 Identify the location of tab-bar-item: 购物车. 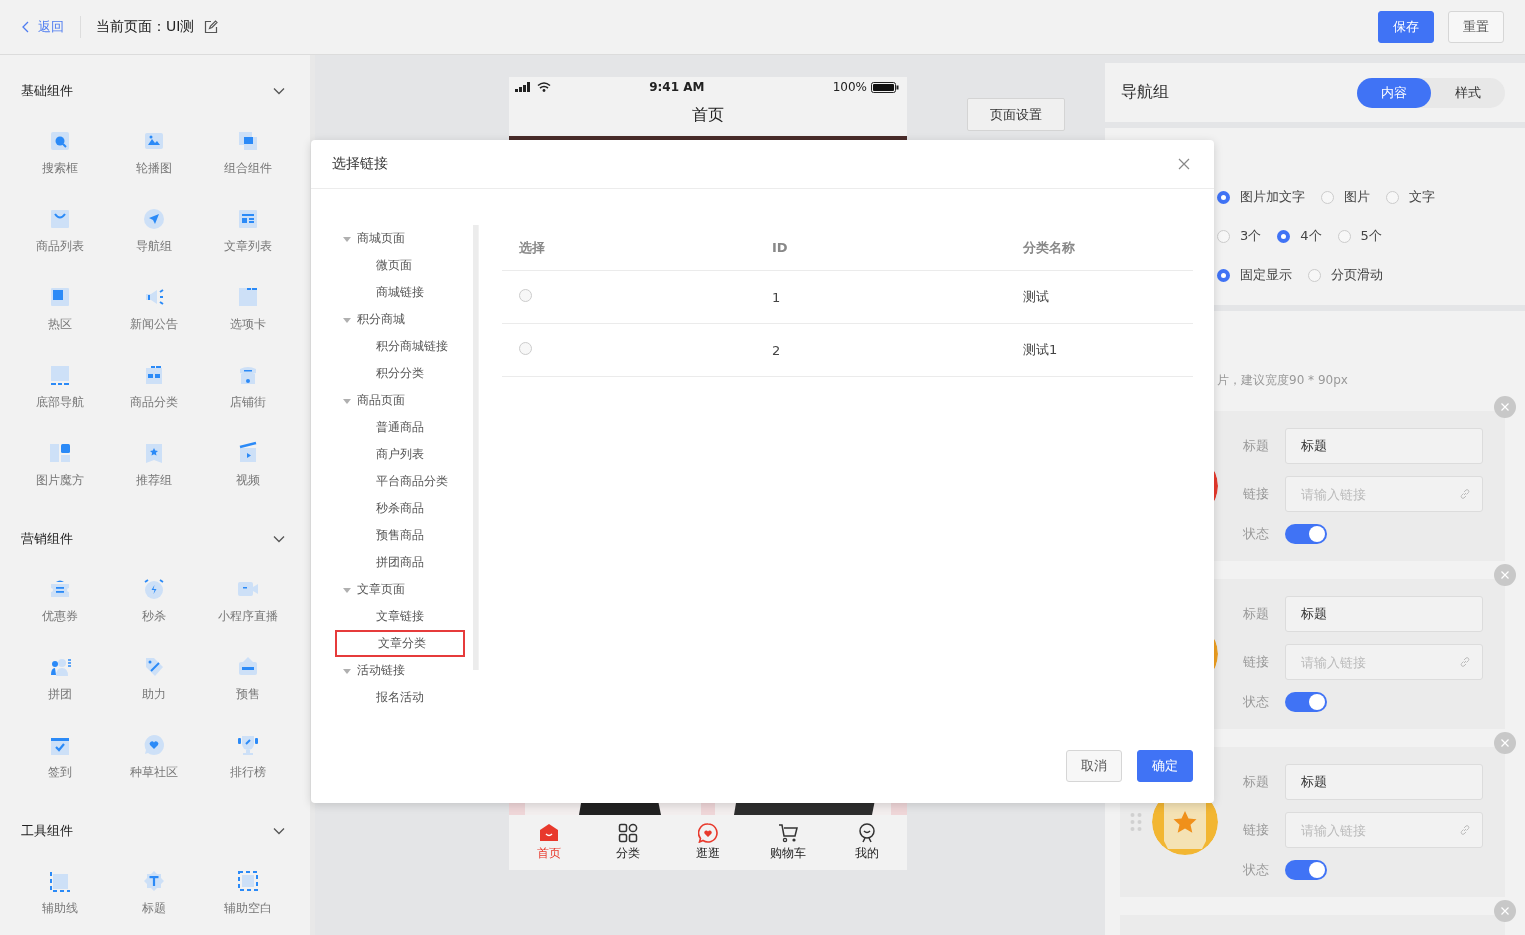
(787, 842).